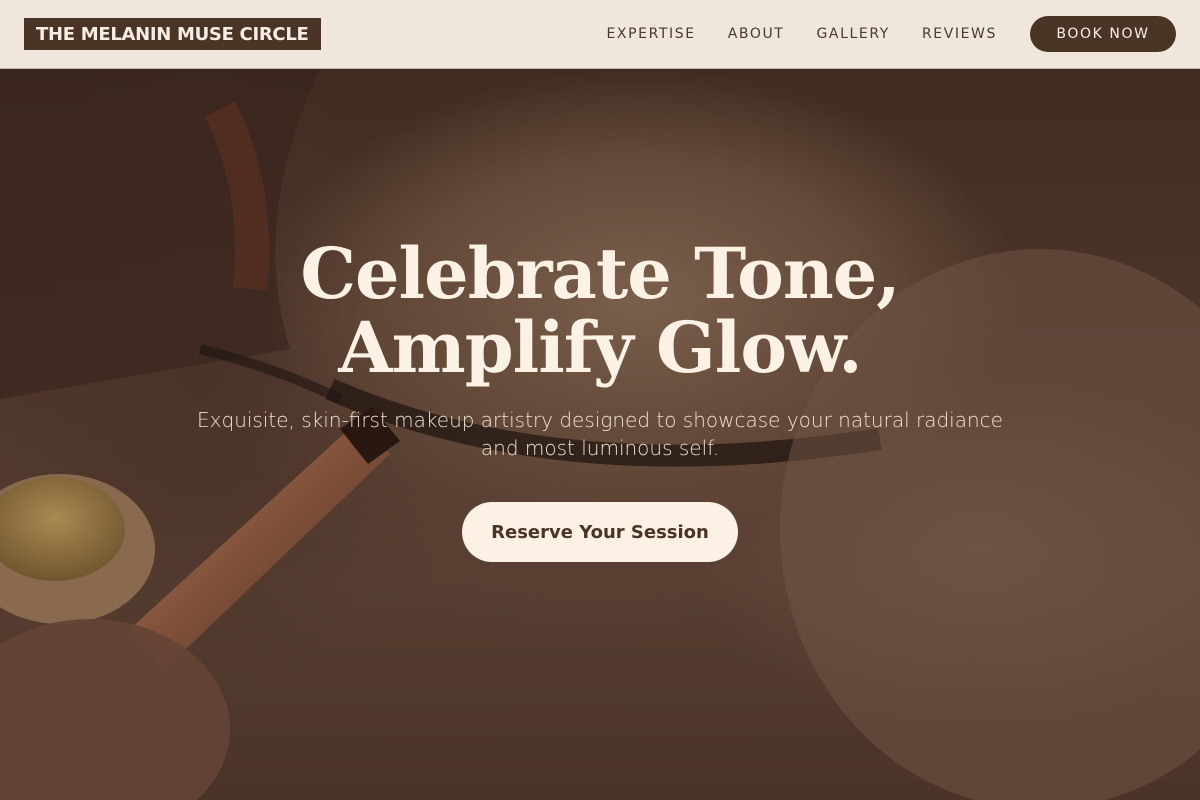 Image resolution: width=1200 pixels, height=800 pixels. What do you see at coordinates (756, 34) in the screenshot?
I see `nav-link-about: ABOUT` at bounding box center [756, 34].